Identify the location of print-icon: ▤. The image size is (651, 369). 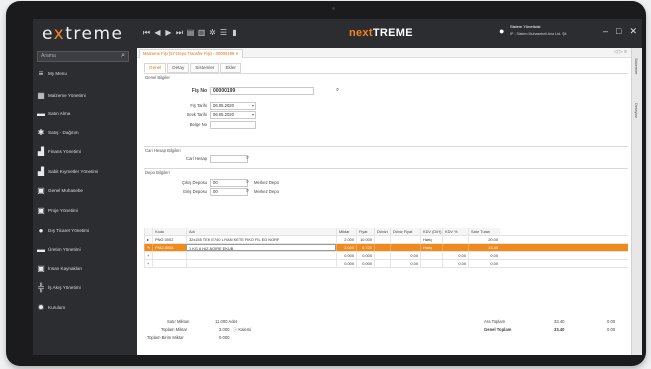
(190, 33).